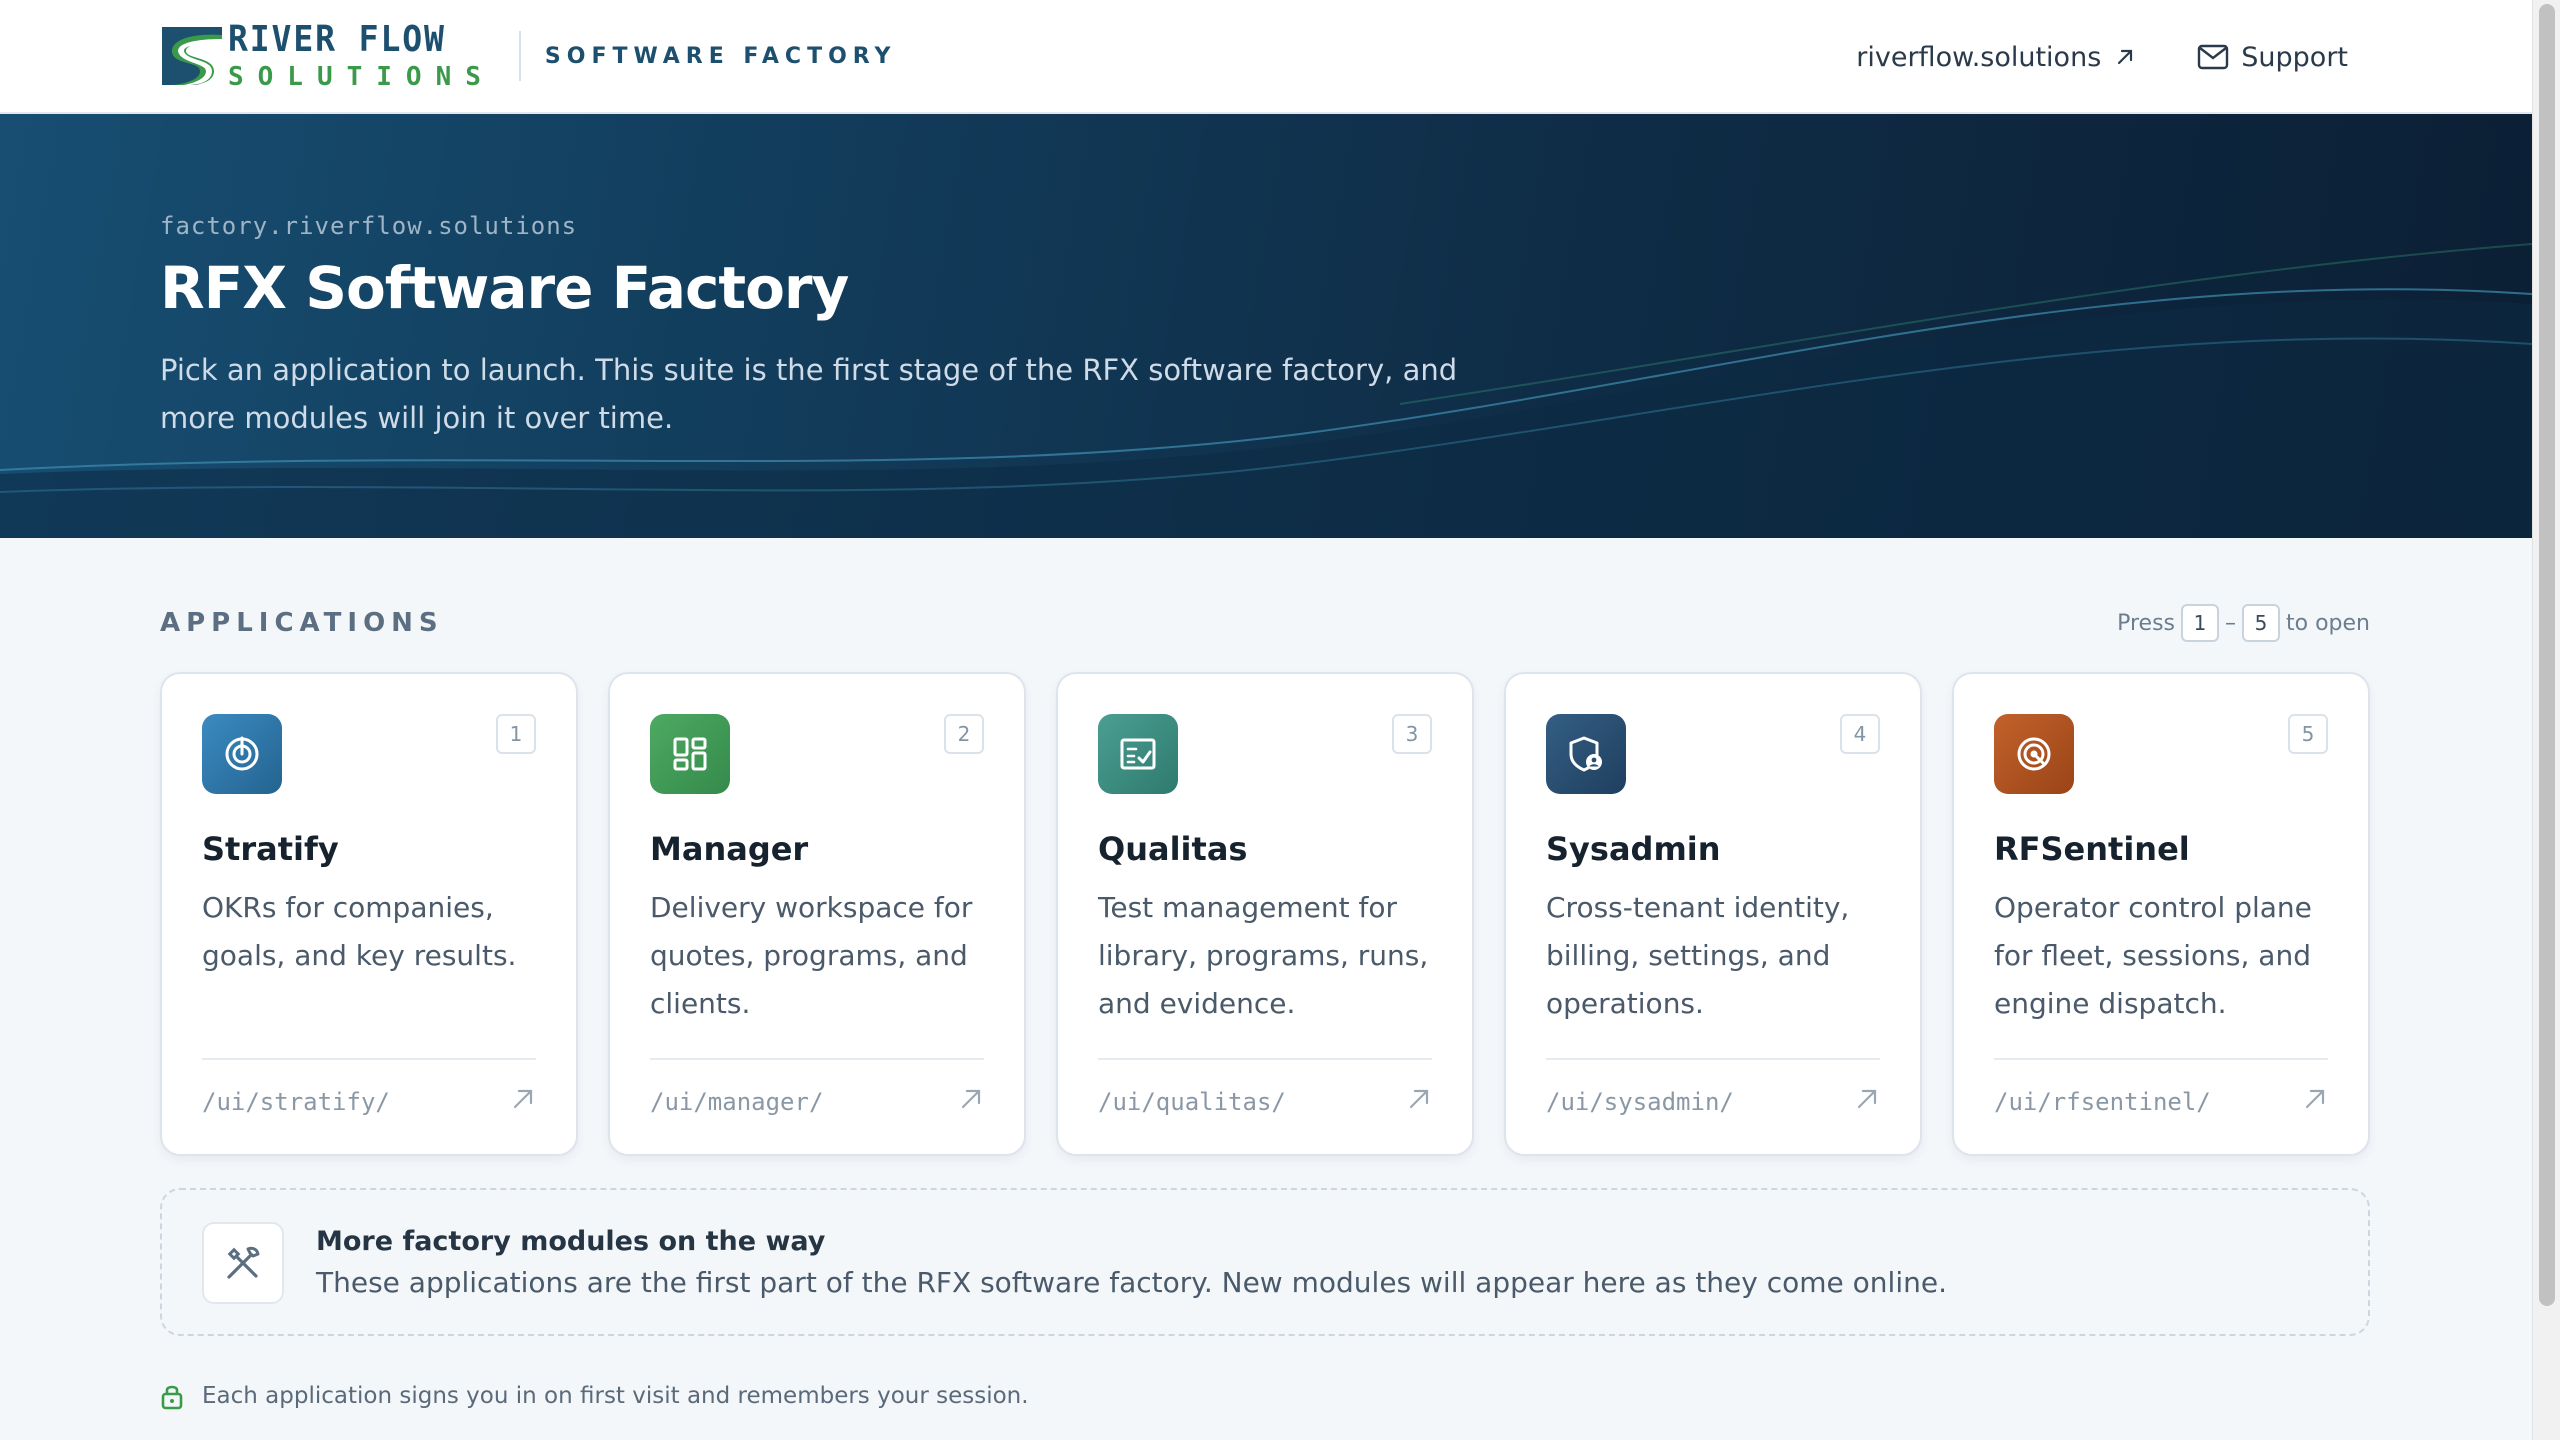  I want to click on logo-line-1: RIVER FLOW, so click(337, 39).